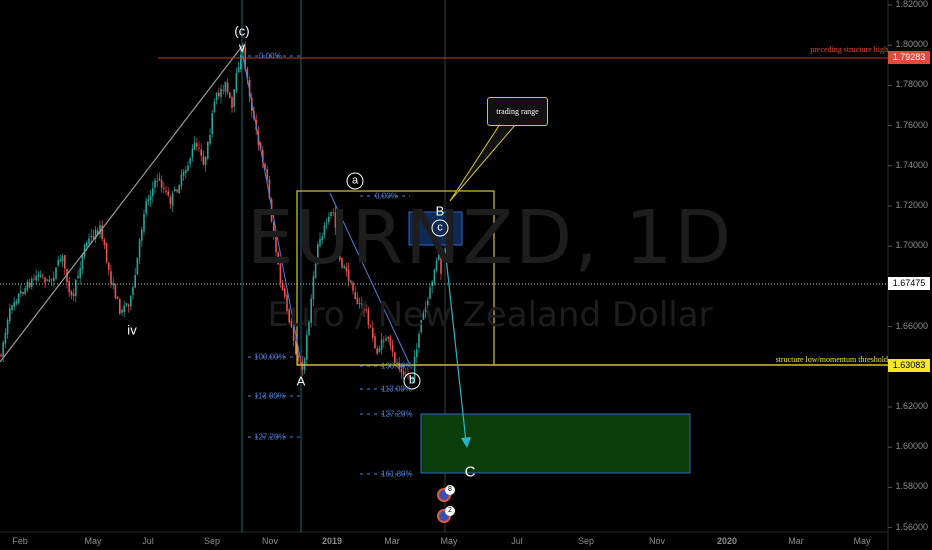 This screenshot has height=550, width=932. I want to click on y-tick-label: 1.76000, so click(911, 124).